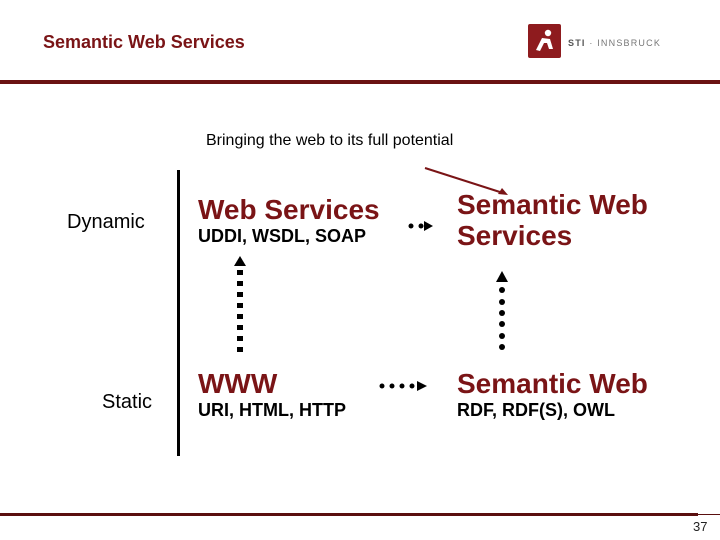 This screenshot has width=720, height=540. I want to click on pointer-arrow, so click(466, 181).